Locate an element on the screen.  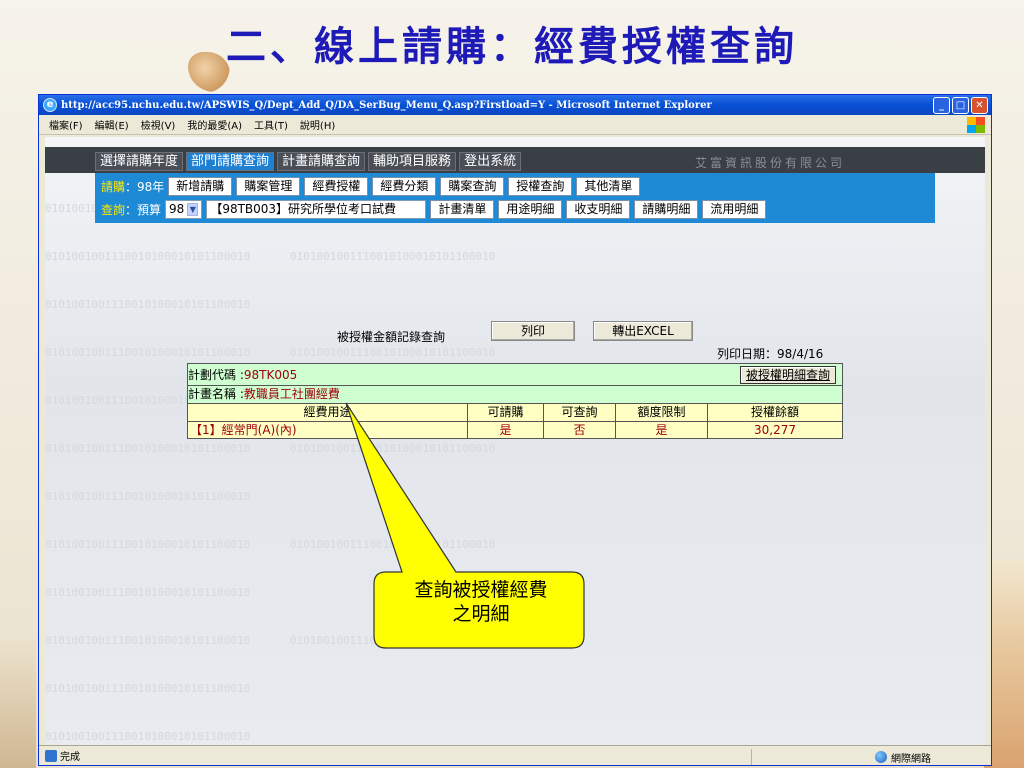
table-cell-queryable: 否 is located at coordinates (580, 430).